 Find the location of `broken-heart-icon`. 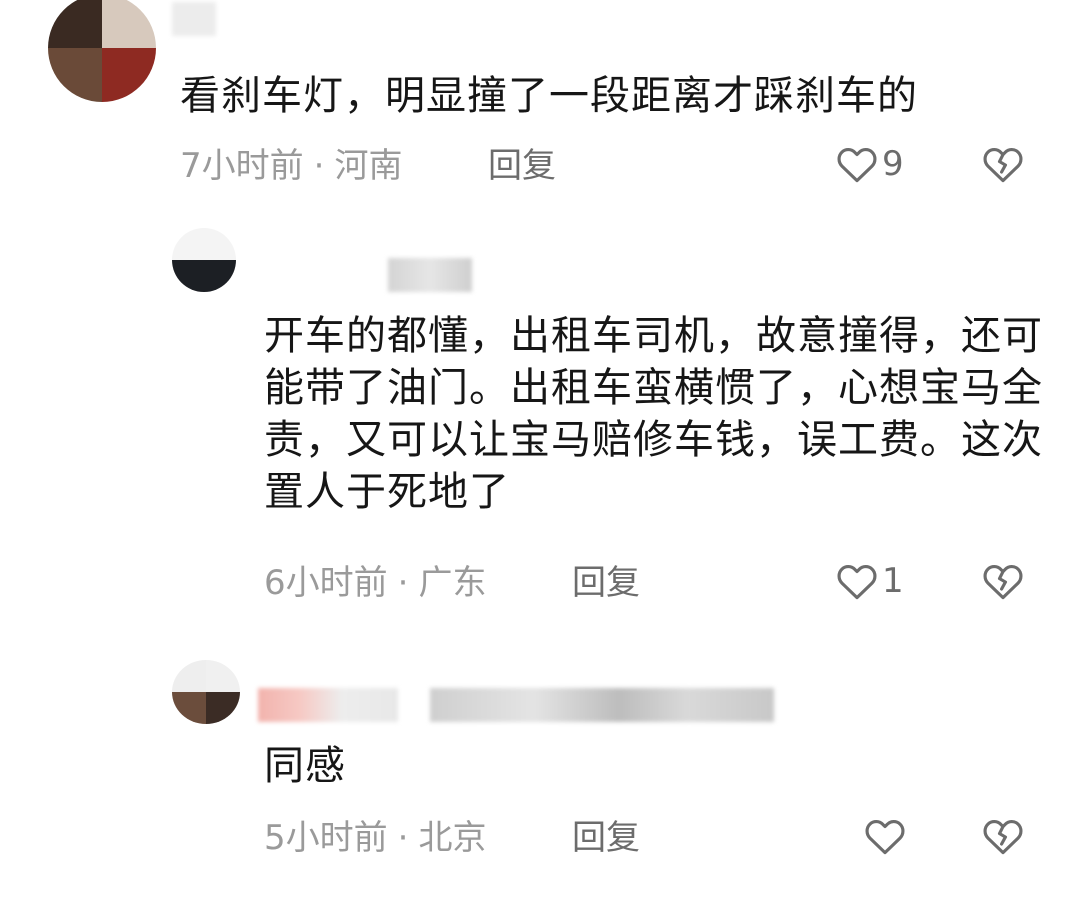

broken-heart-icon is located at coordinates (1003, 837).